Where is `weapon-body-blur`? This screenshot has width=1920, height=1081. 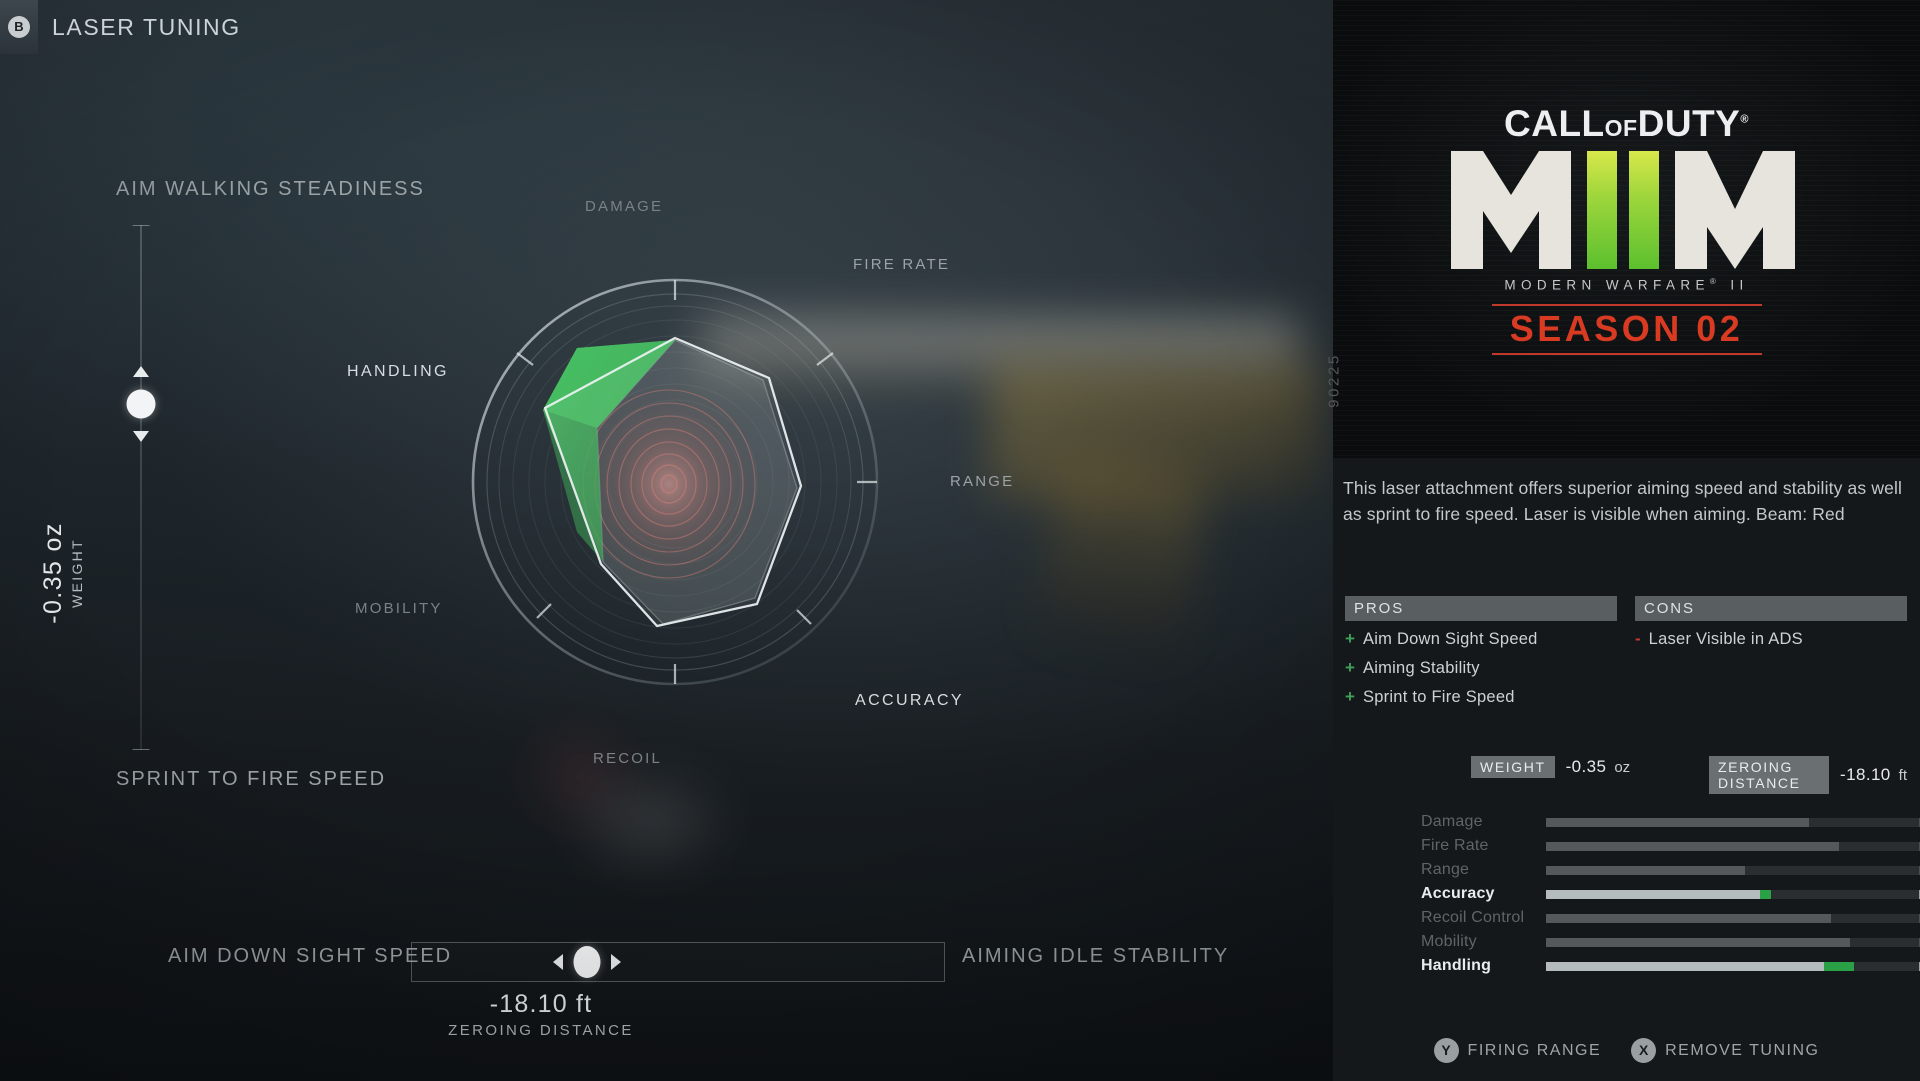
weapon-body-blur is located at coordinates (1155, 430).